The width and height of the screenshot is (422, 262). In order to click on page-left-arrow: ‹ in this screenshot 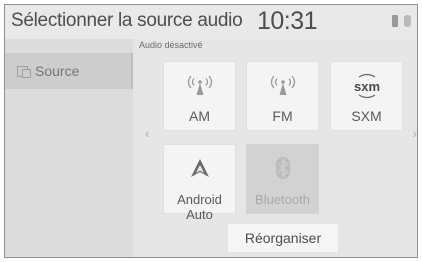, I will do `click(147, 133)`.